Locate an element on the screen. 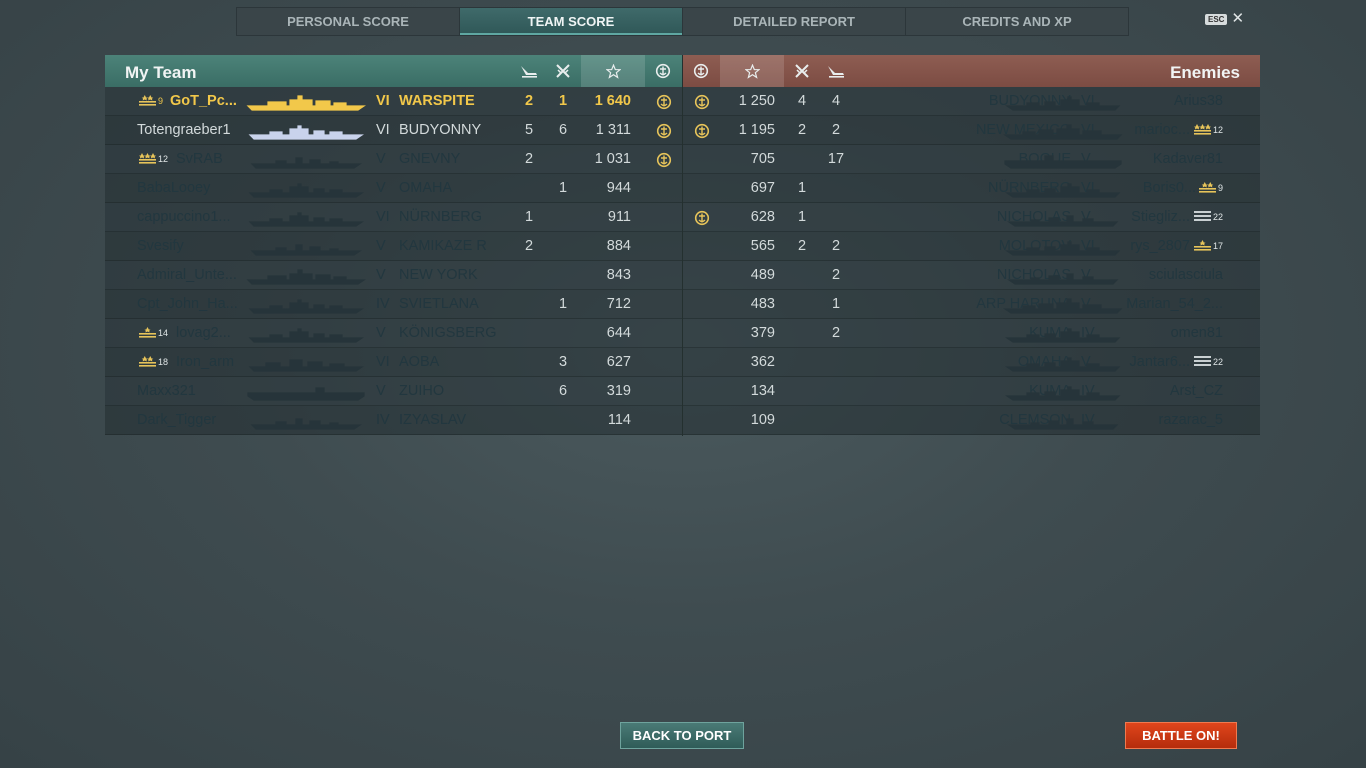  ship-name: SVIETLANA is located at coordinates (439, 304).